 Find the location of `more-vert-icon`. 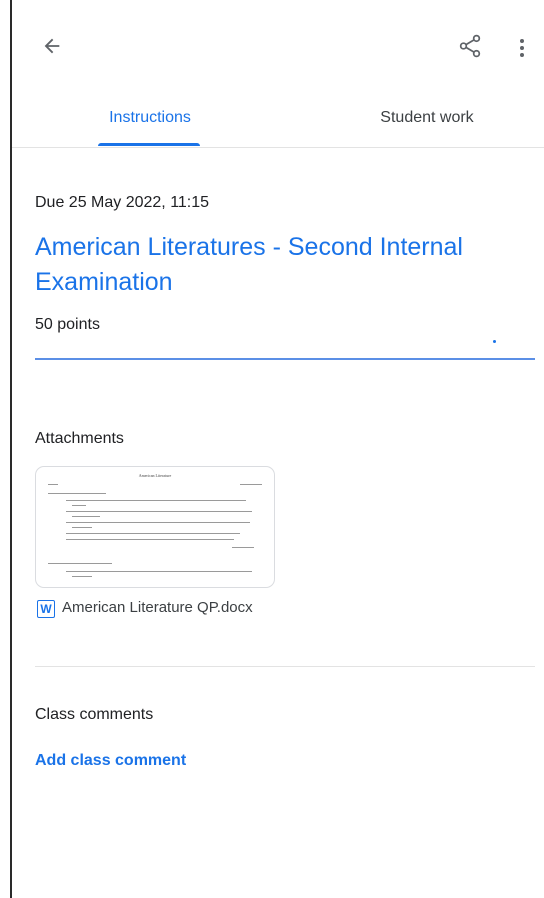

more-vert-icon is located at coordinates (522, 48).